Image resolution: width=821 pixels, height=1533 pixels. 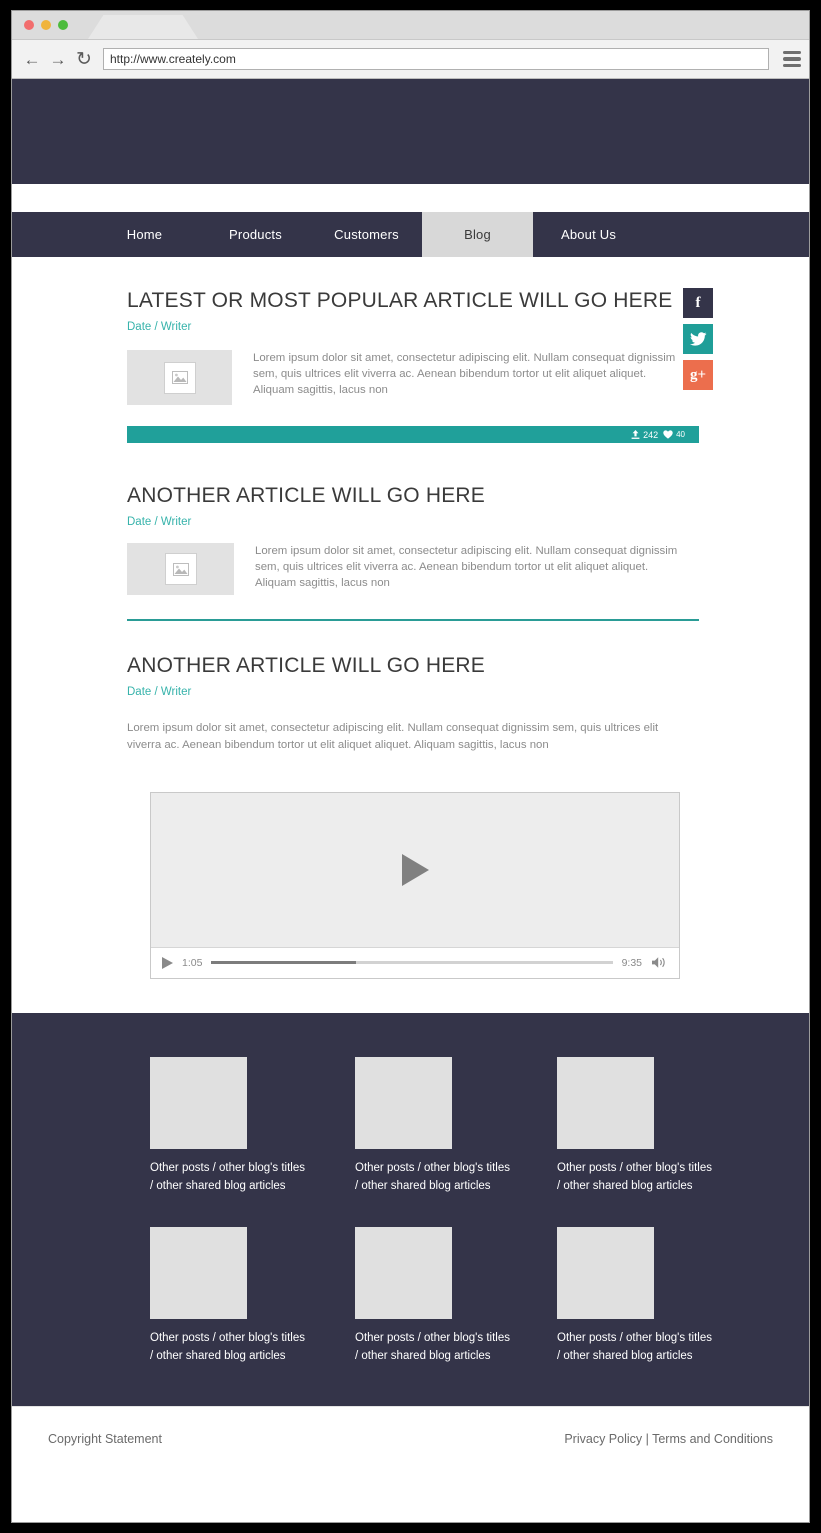 I want to click on nav-label: Products, so click(x=255, y=234).